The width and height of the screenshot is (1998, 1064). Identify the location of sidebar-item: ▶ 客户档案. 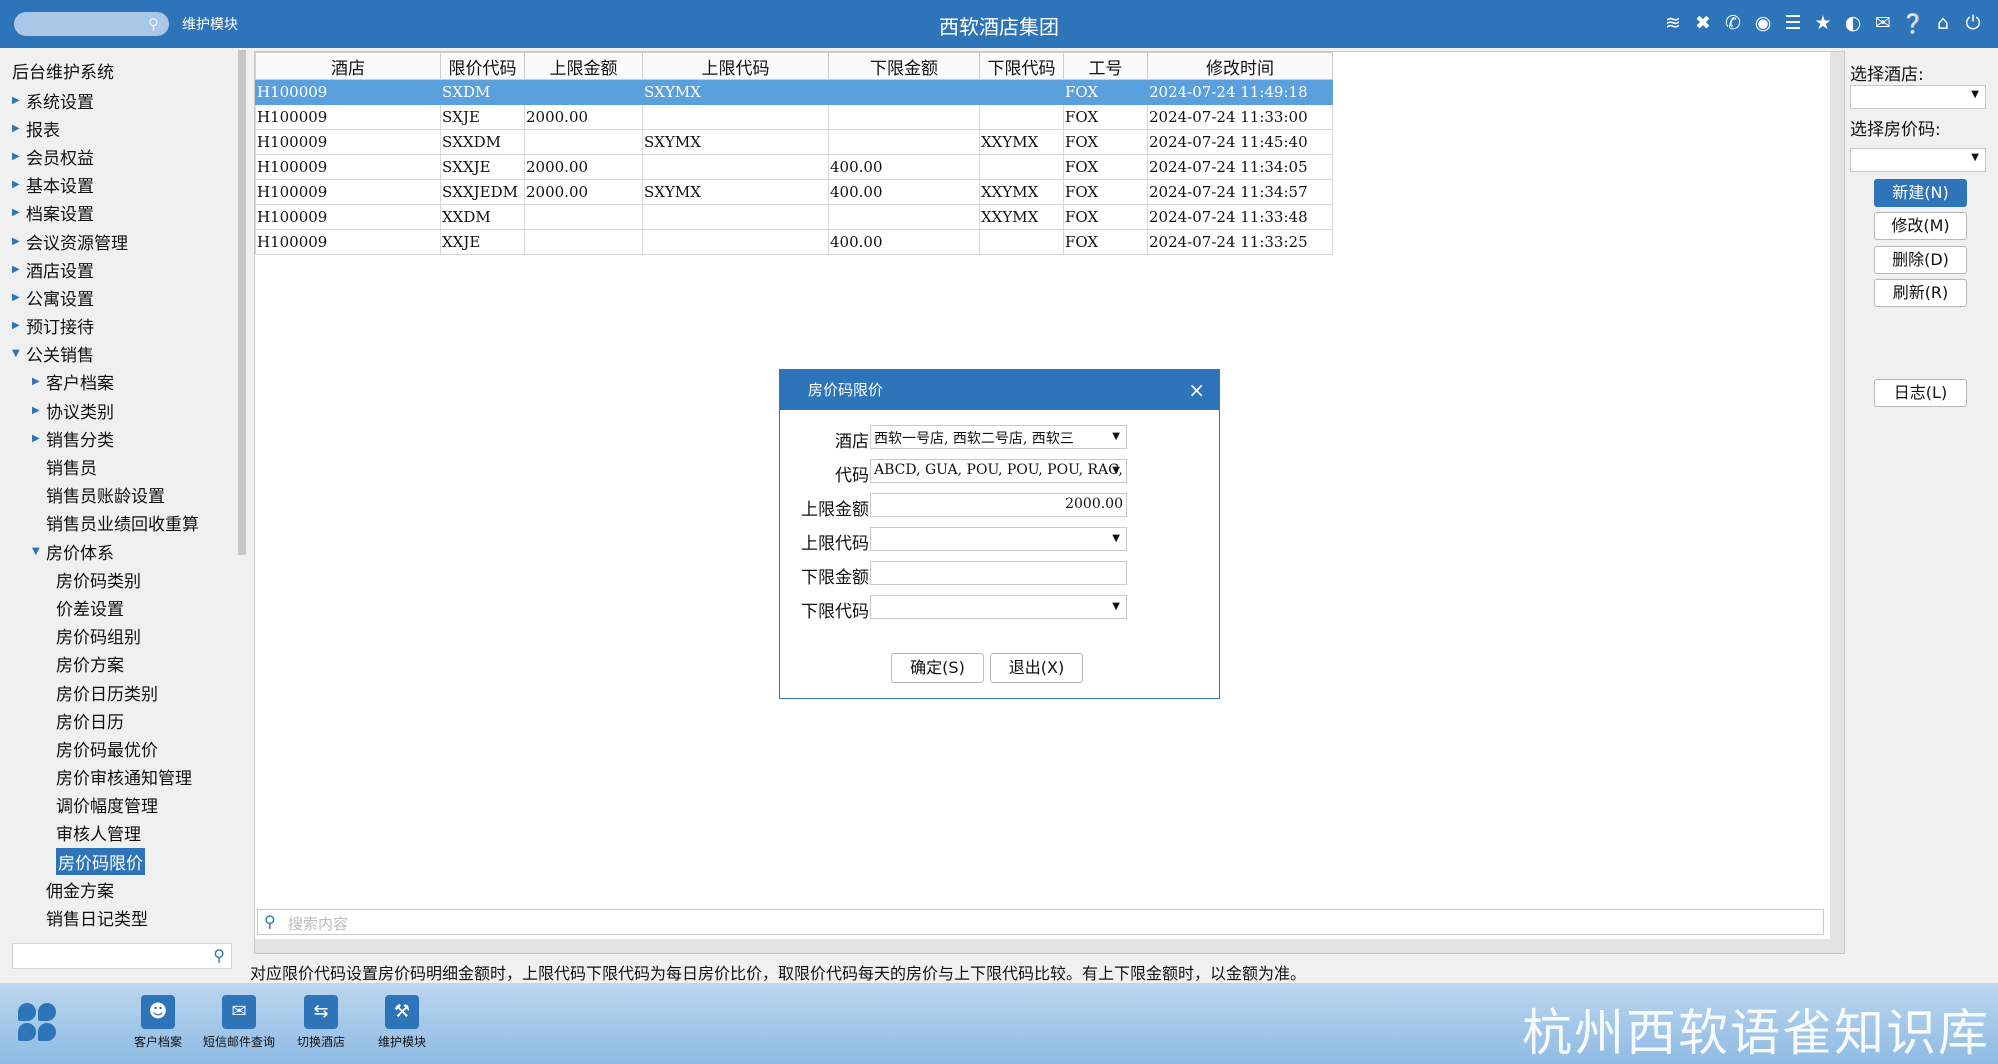
(120, 382).